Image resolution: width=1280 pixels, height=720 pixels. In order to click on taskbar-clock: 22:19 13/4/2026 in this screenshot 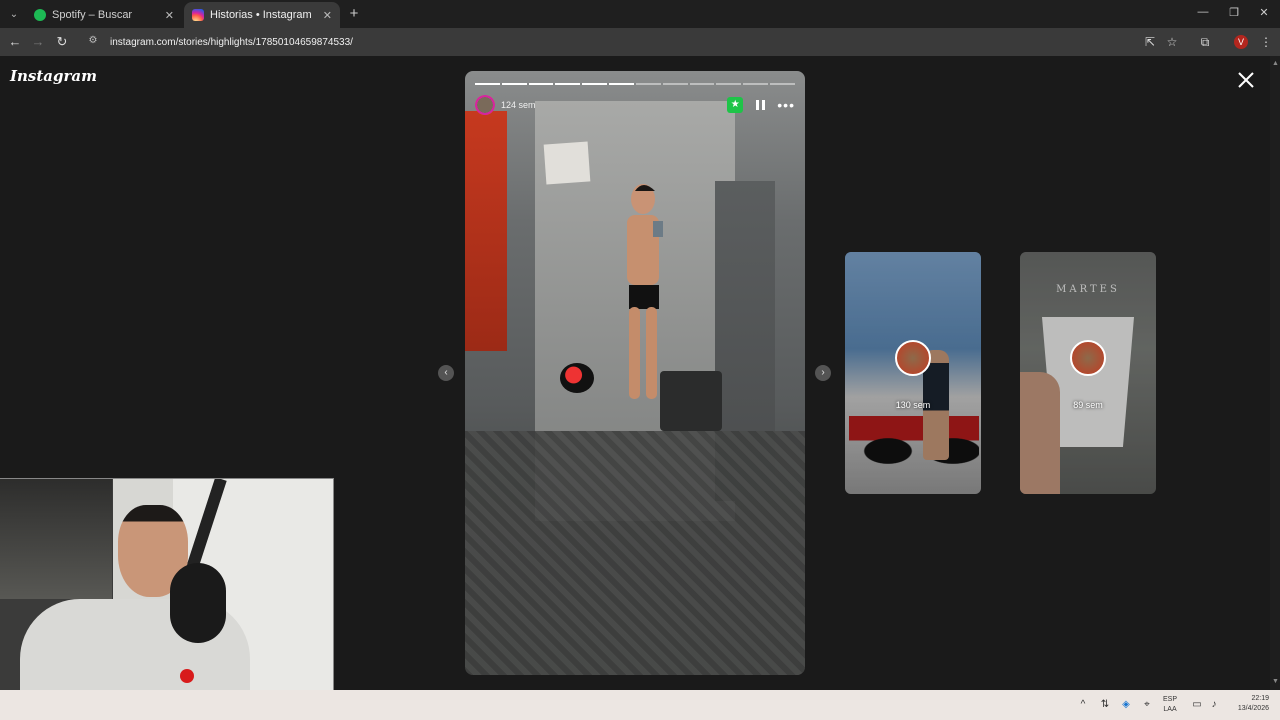, I will do `click(1247, 704)`.